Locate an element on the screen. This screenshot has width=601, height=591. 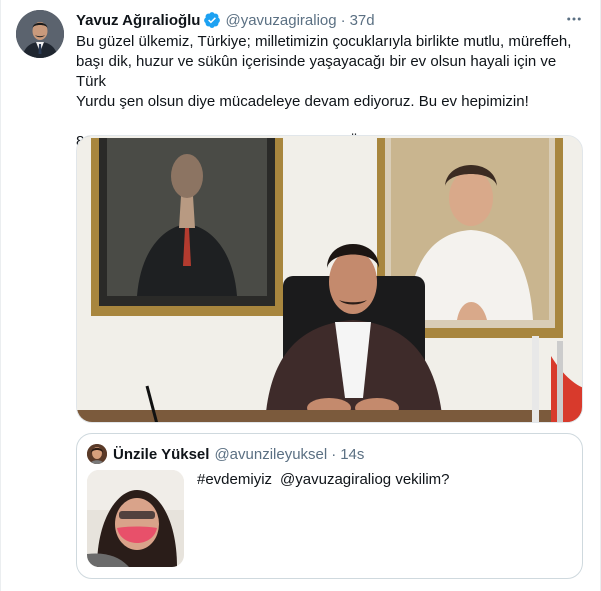
tweet-header: Yavuz Ağıralioğlu @yavuzagiraliog · 37d is located at coordinates (225, 20).